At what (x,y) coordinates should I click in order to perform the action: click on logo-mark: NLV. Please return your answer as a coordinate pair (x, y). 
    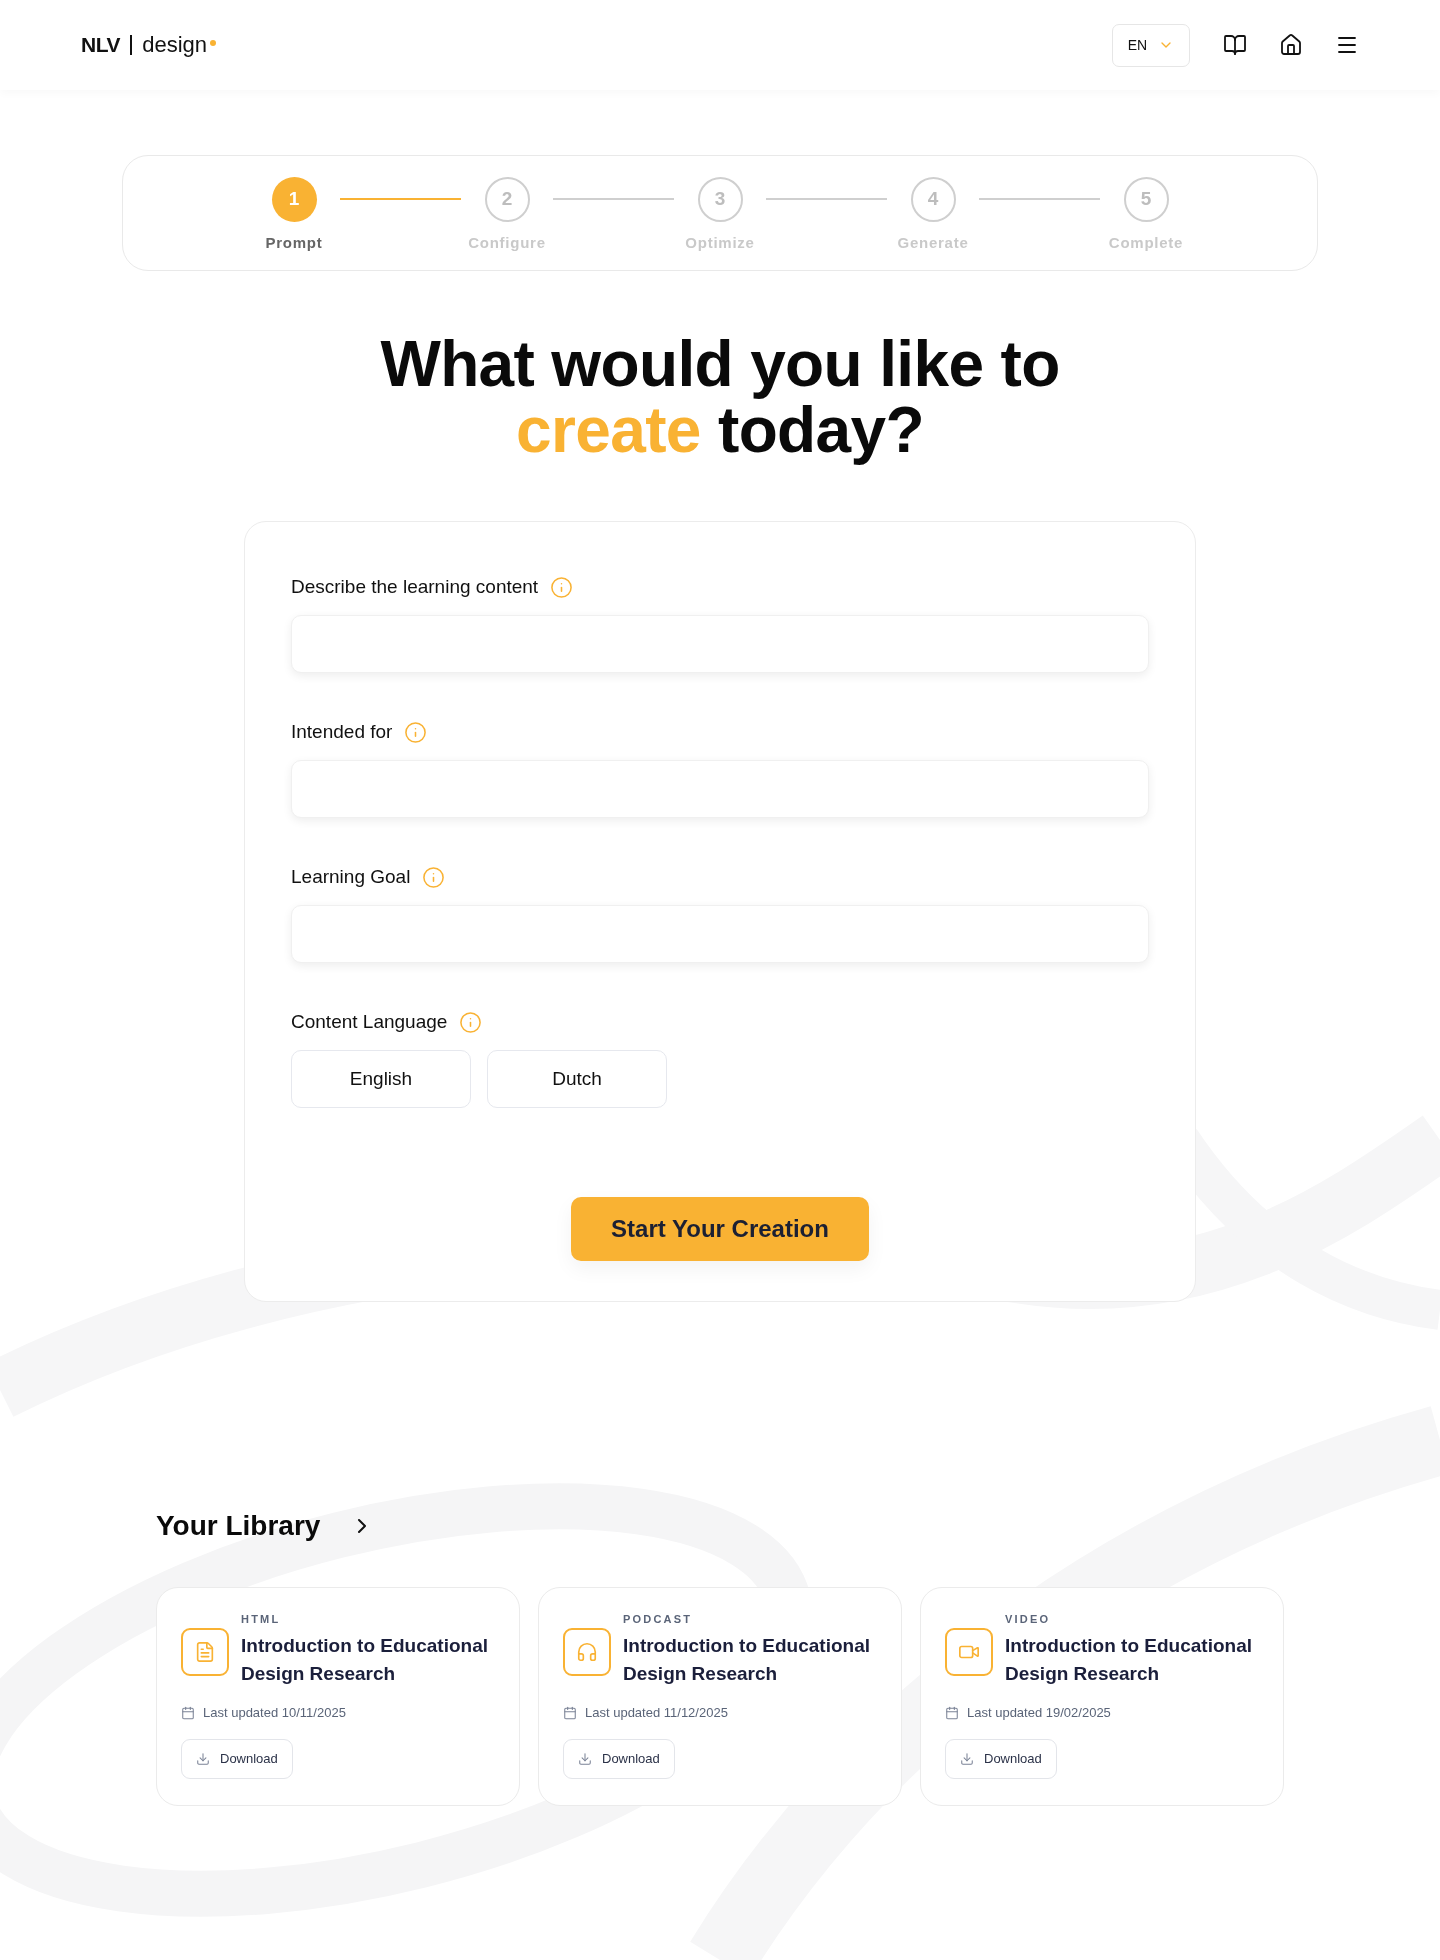
    Looking at the image, I should click on (101, 45).